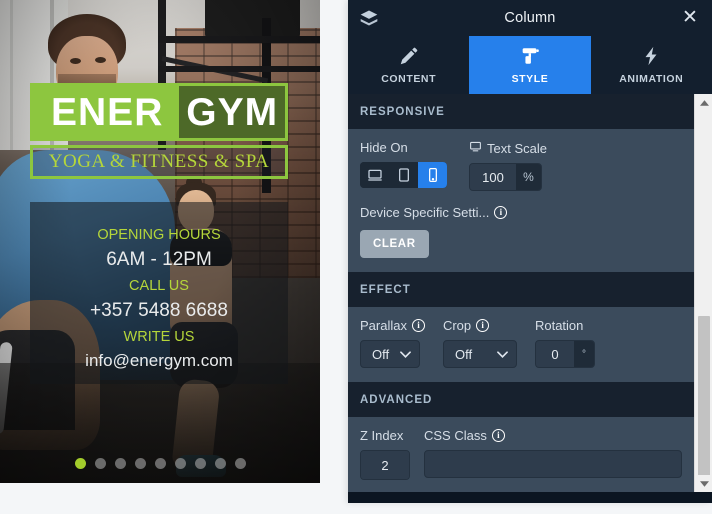  I want to click on panel-scrollbar, so click(703, 293).